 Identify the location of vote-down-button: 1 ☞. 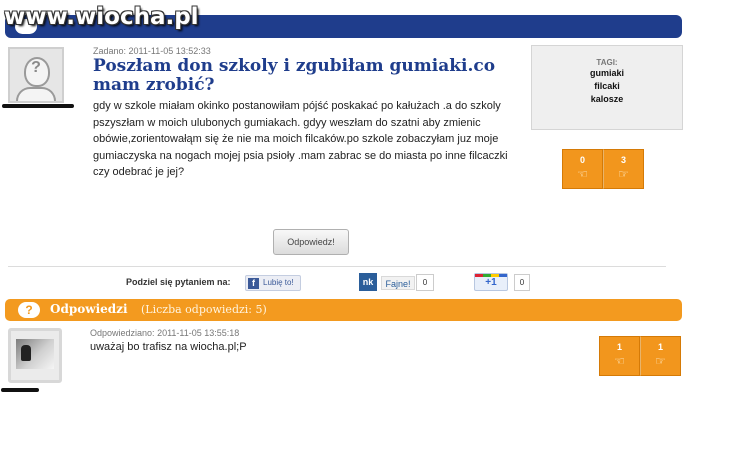
(660, 356).